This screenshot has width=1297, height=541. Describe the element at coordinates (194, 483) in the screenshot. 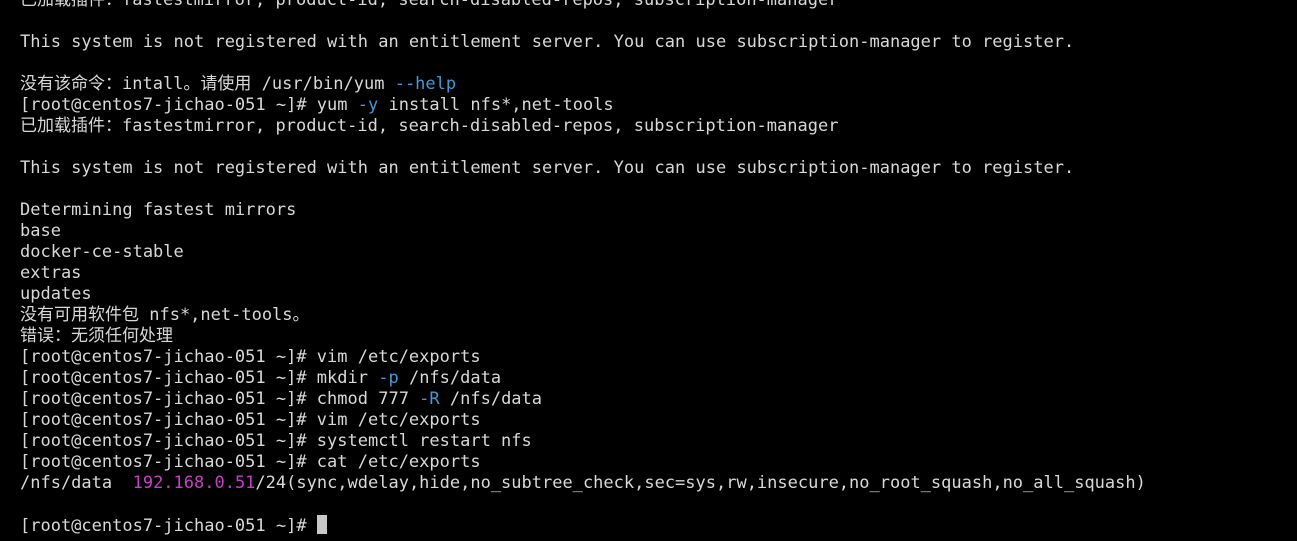

I see `highlighted-token: 192.168.0.51` at that location.